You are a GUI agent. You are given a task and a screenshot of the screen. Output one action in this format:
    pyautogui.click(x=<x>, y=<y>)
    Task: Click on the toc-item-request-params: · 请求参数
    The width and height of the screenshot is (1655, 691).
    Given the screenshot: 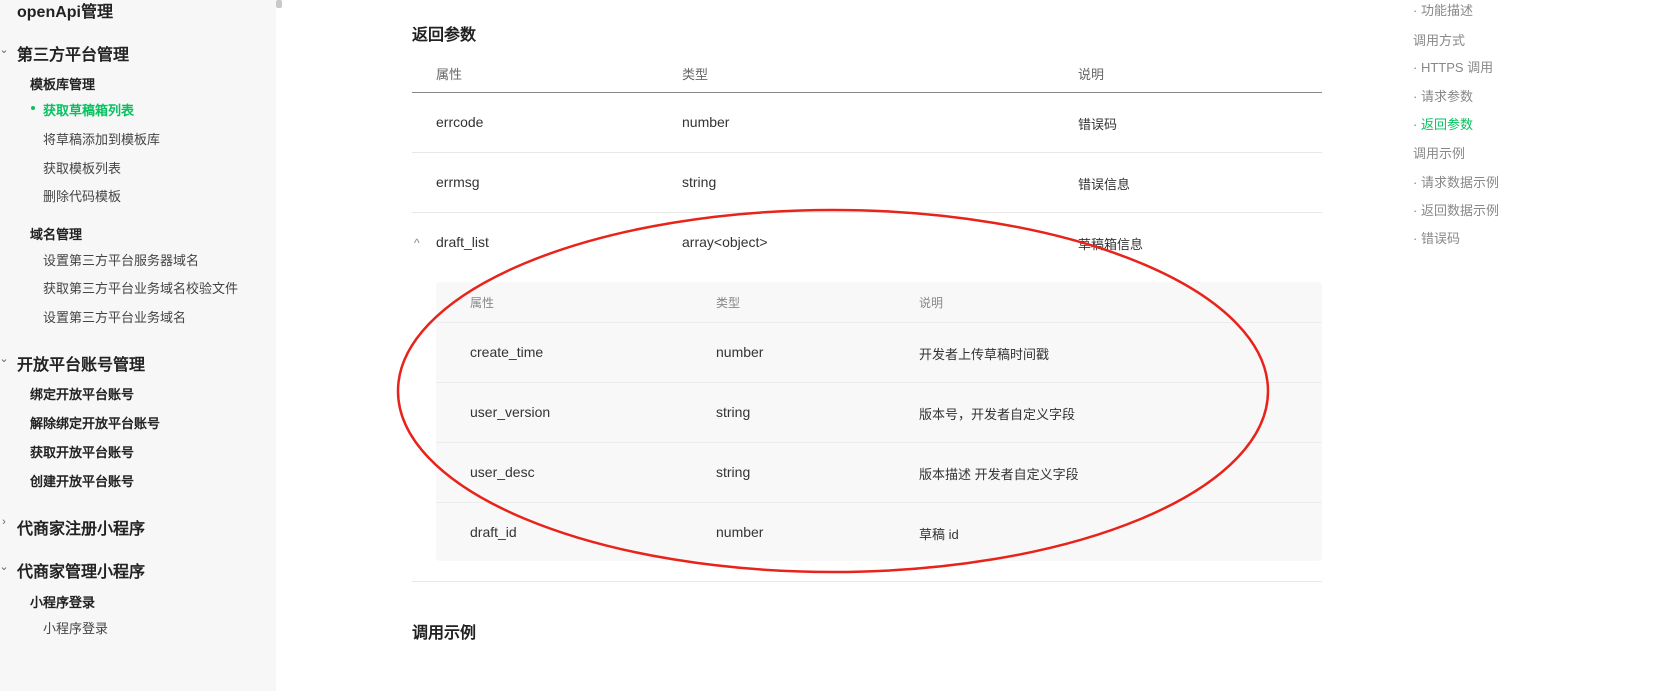 What is the action you would take?
    pyautogui.click(x=1443, y=95)
    